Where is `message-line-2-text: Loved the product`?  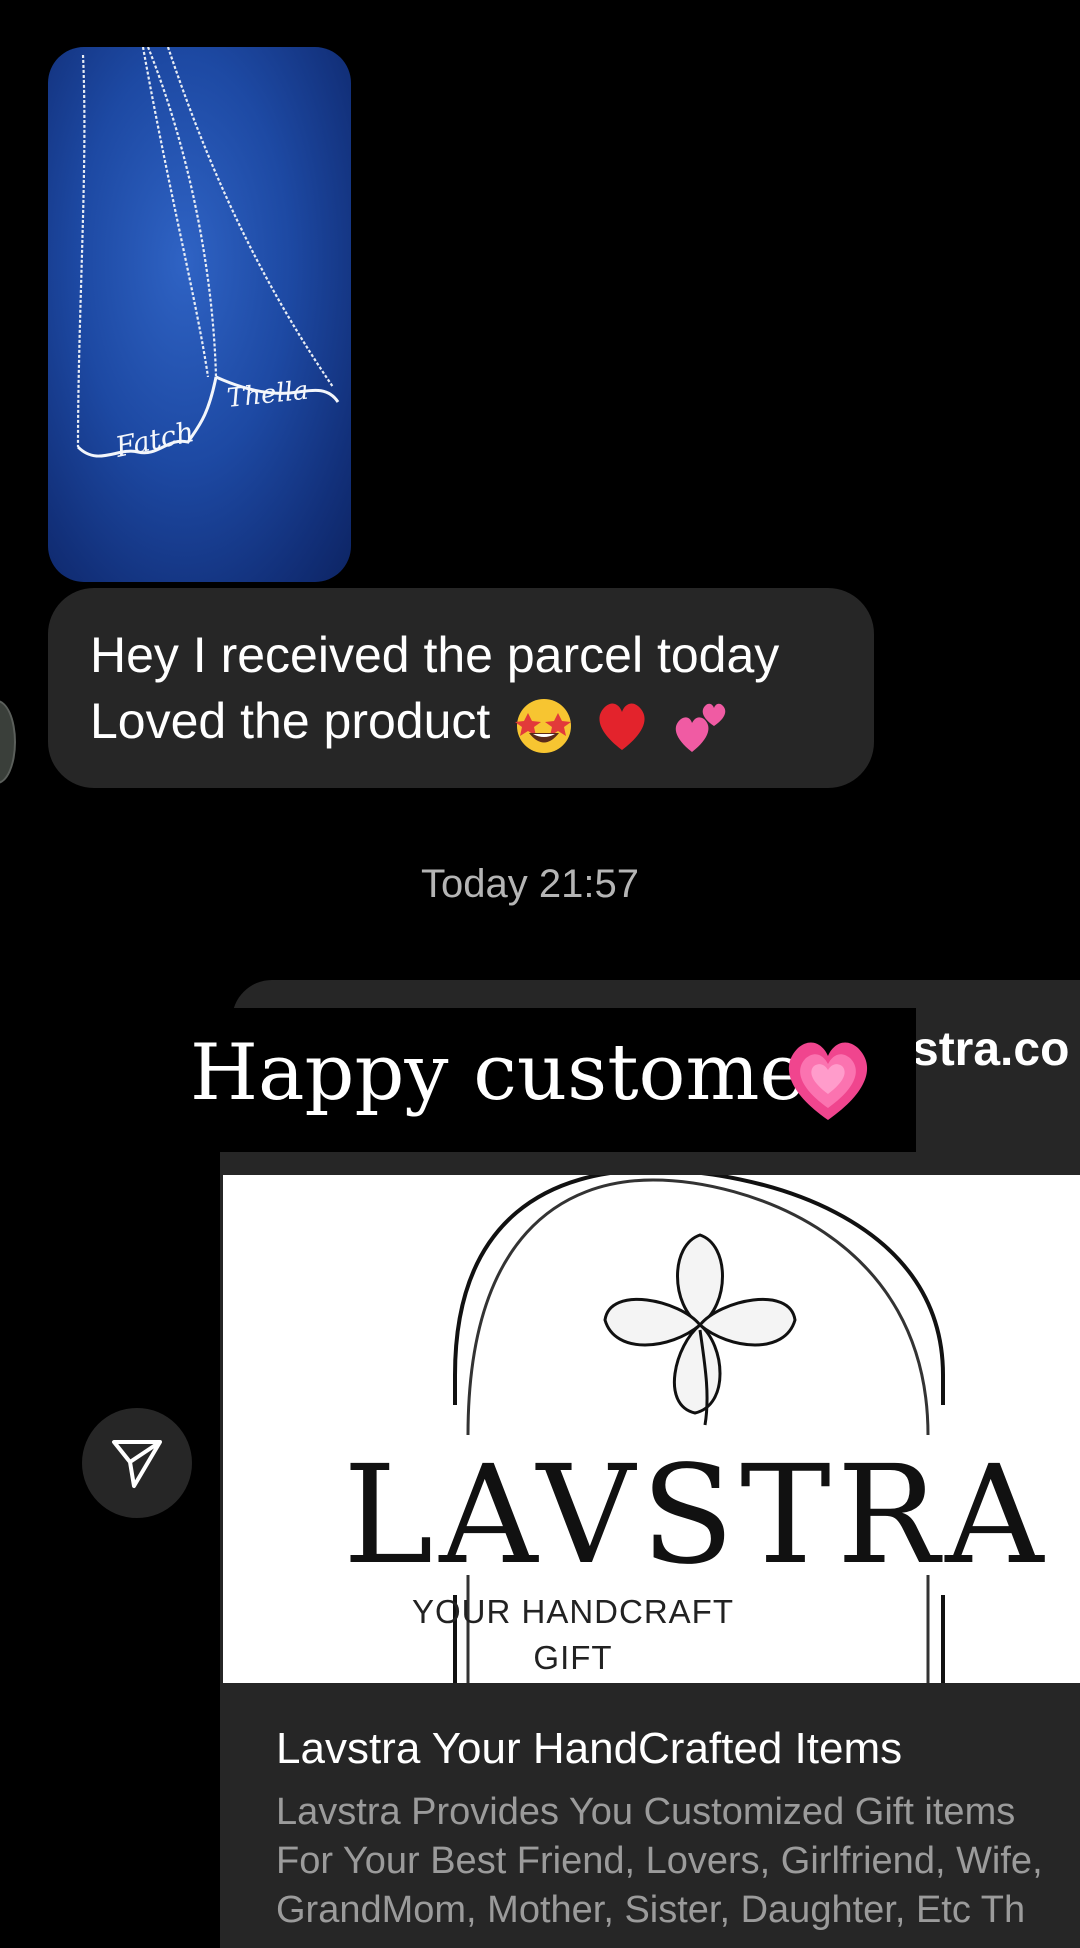
message-line-2-text: Loved the product is located at coordinates (290, 721).